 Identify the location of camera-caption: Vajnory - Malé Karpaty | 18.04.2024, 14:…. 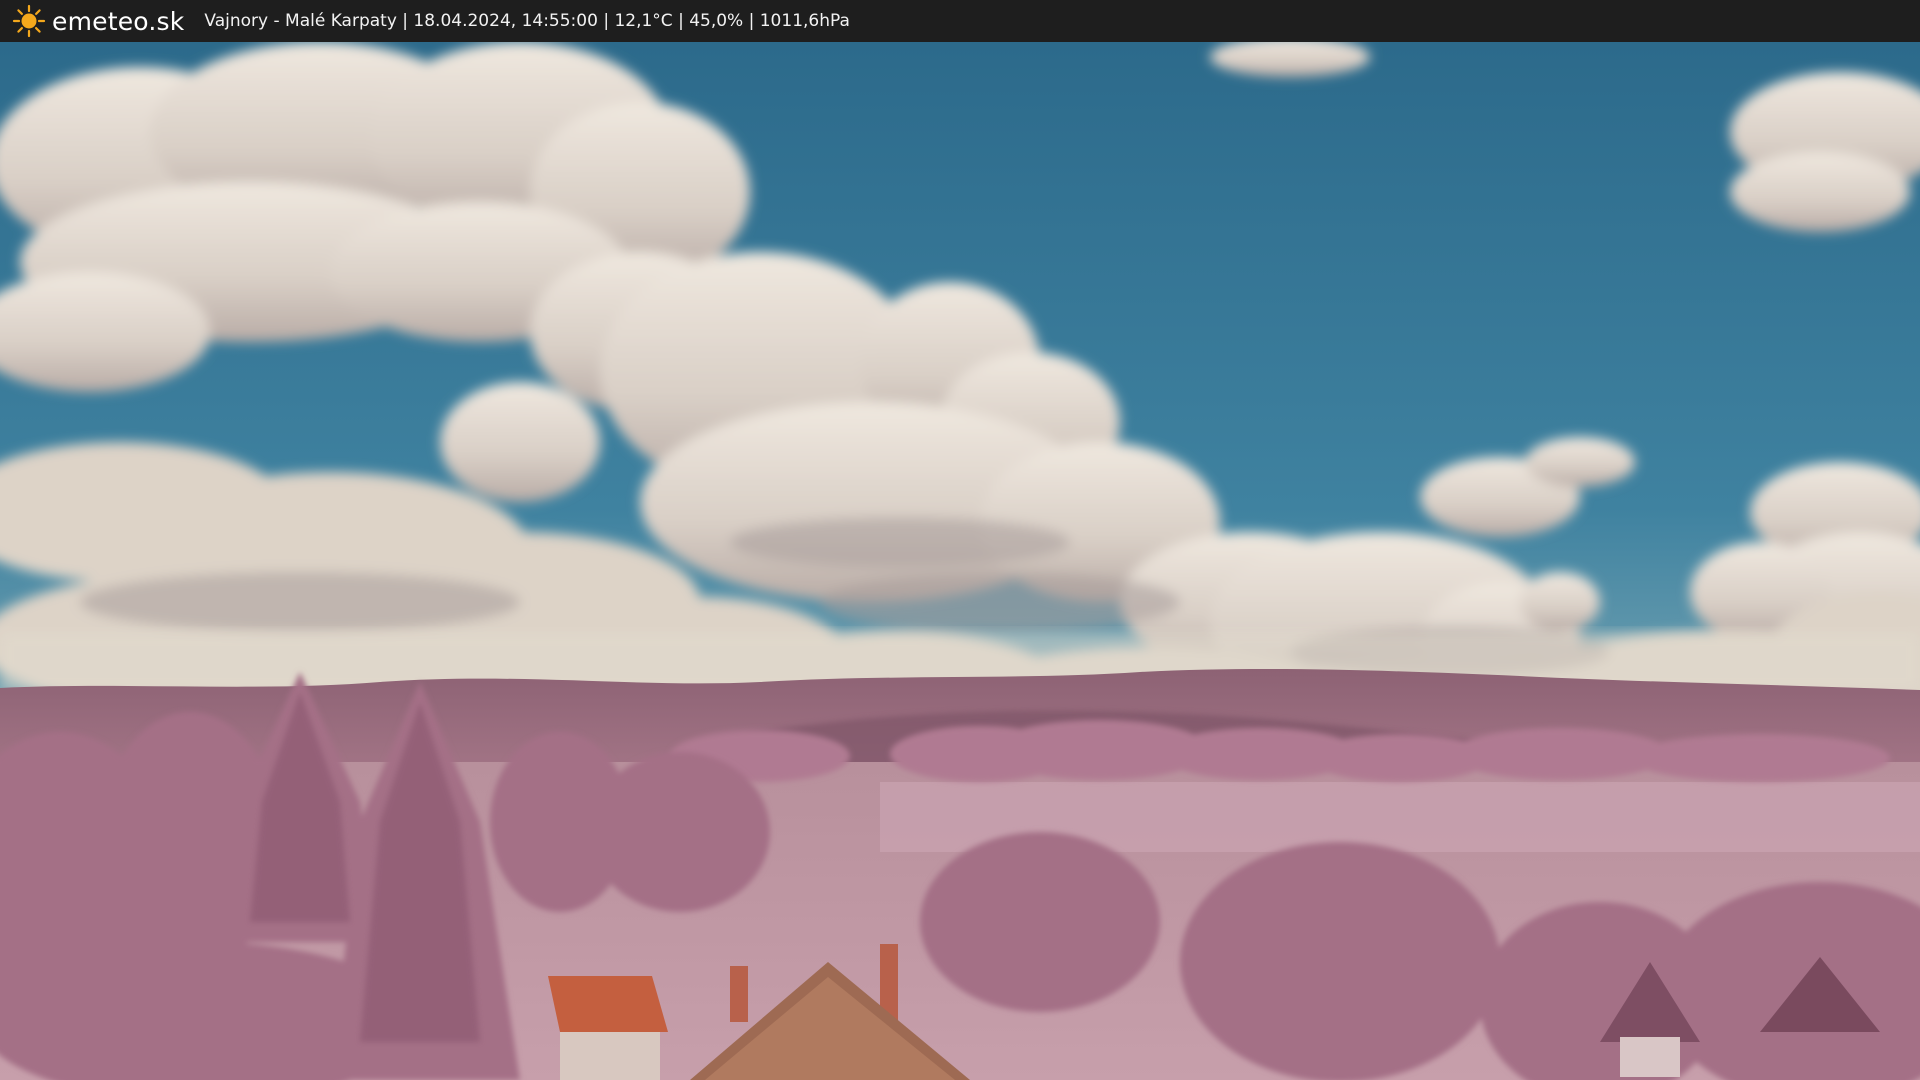
(527, 21).